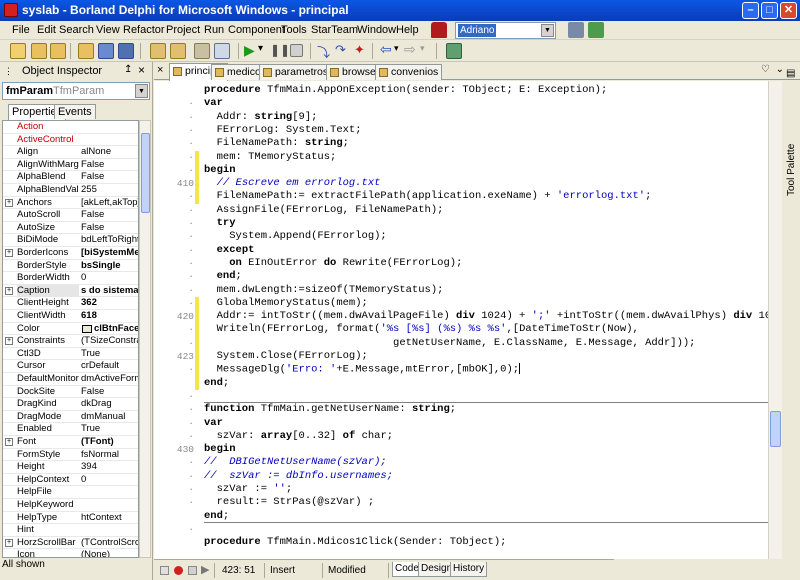  Describe the element at coordinates (70, 404) in the screenshot. I see `property-row: DragKind dkDrag` at that location.